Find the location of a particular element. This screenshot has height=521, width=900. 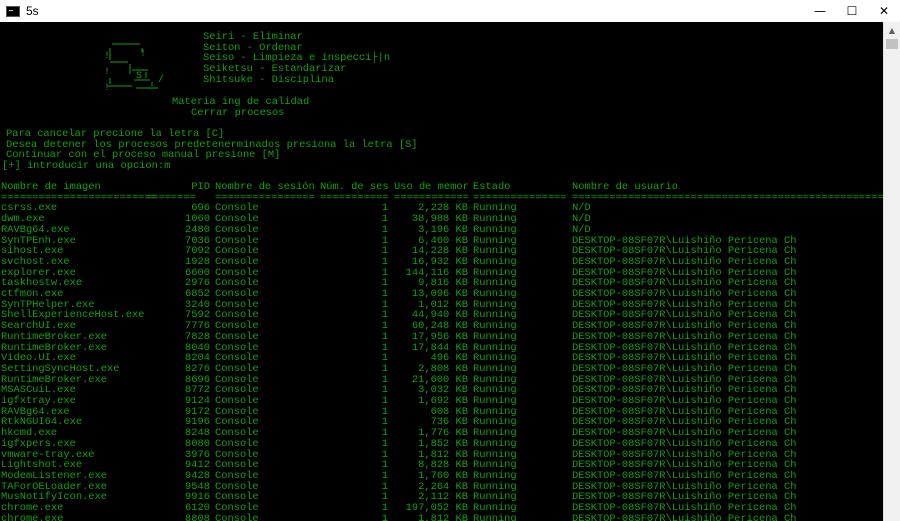

table-cell-image: svchost.exe is located at coordinates (35, 261).